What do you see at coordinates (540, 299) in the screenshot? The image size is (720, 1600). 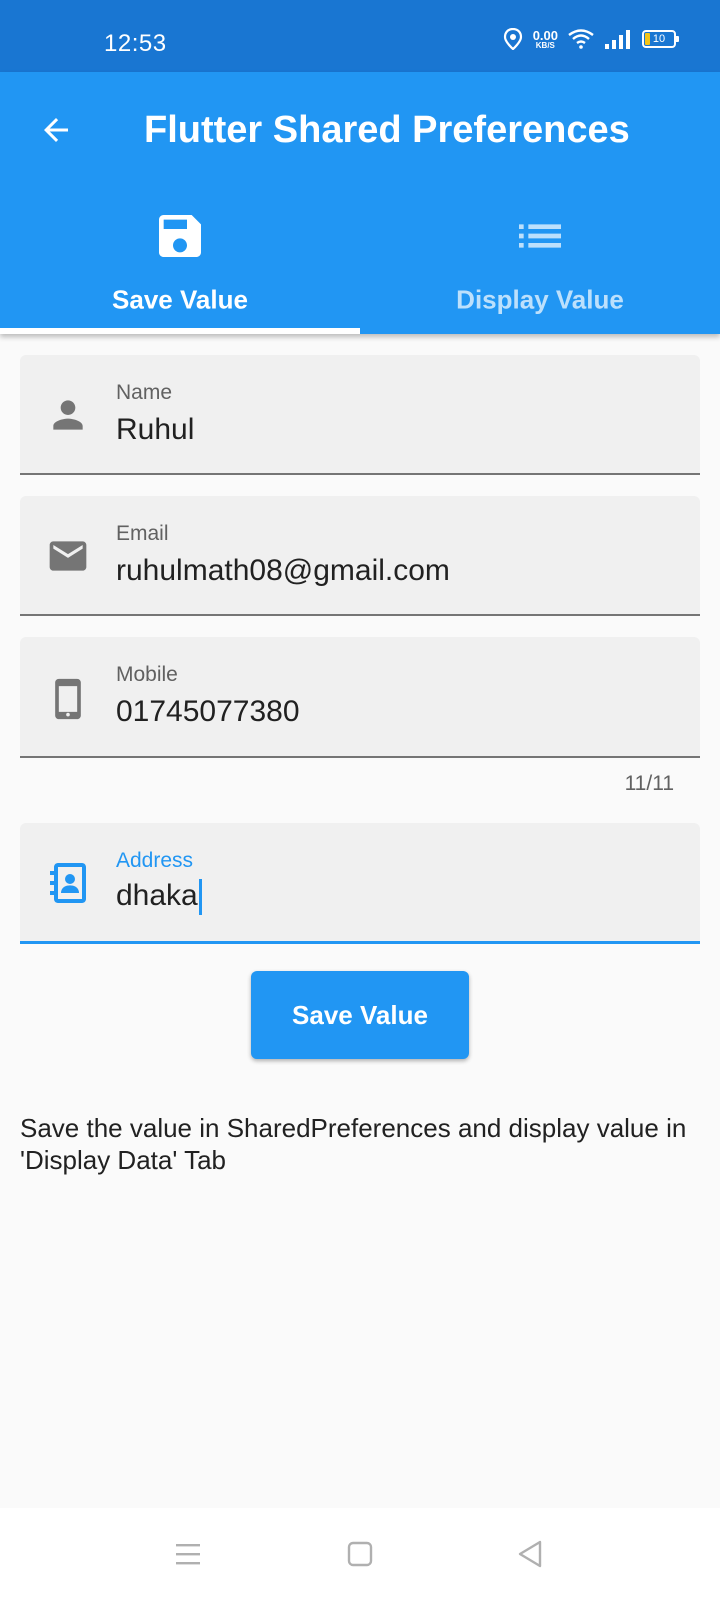 I see `tab-display-label: Display Value` at bounding box center [540, 299].